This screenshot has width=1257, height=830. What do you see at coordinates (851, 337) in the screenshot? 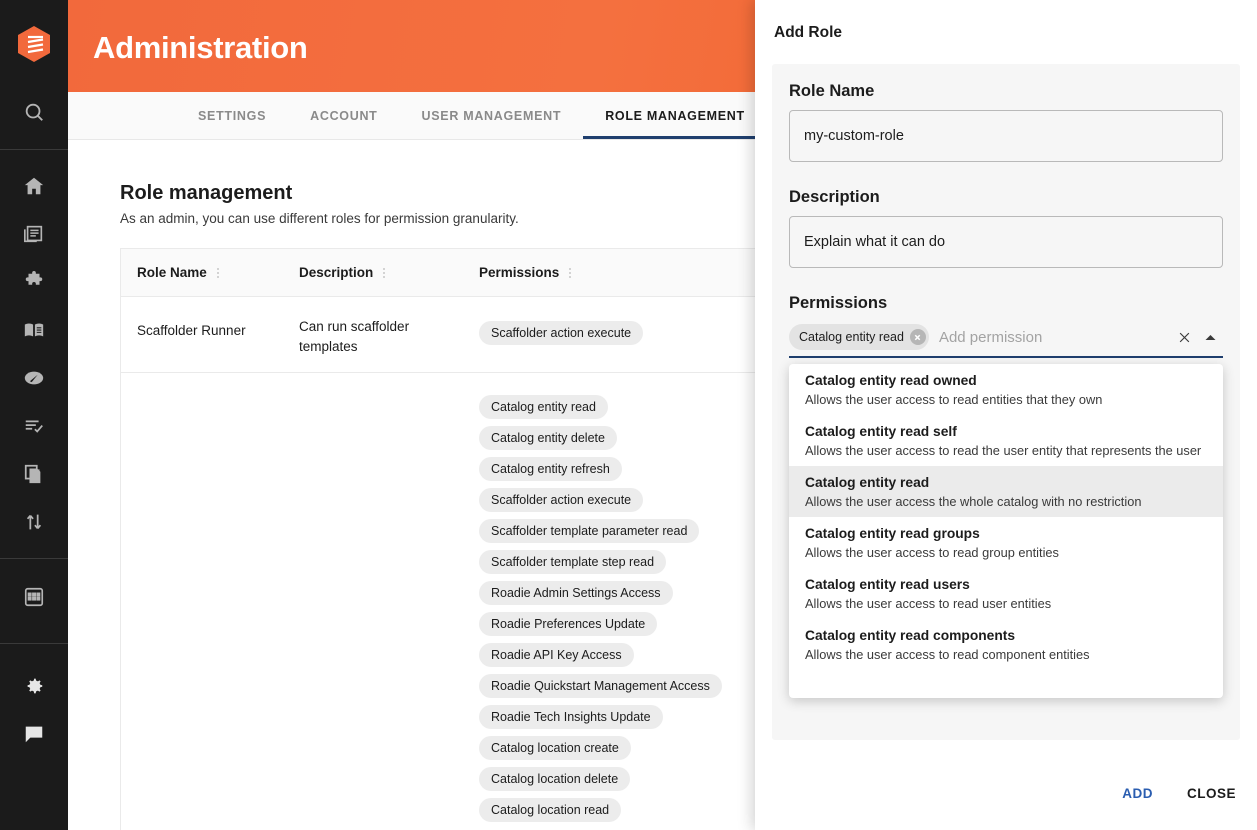
I see `chip-label: Catalog entity read` at bounding box center [851, 337].